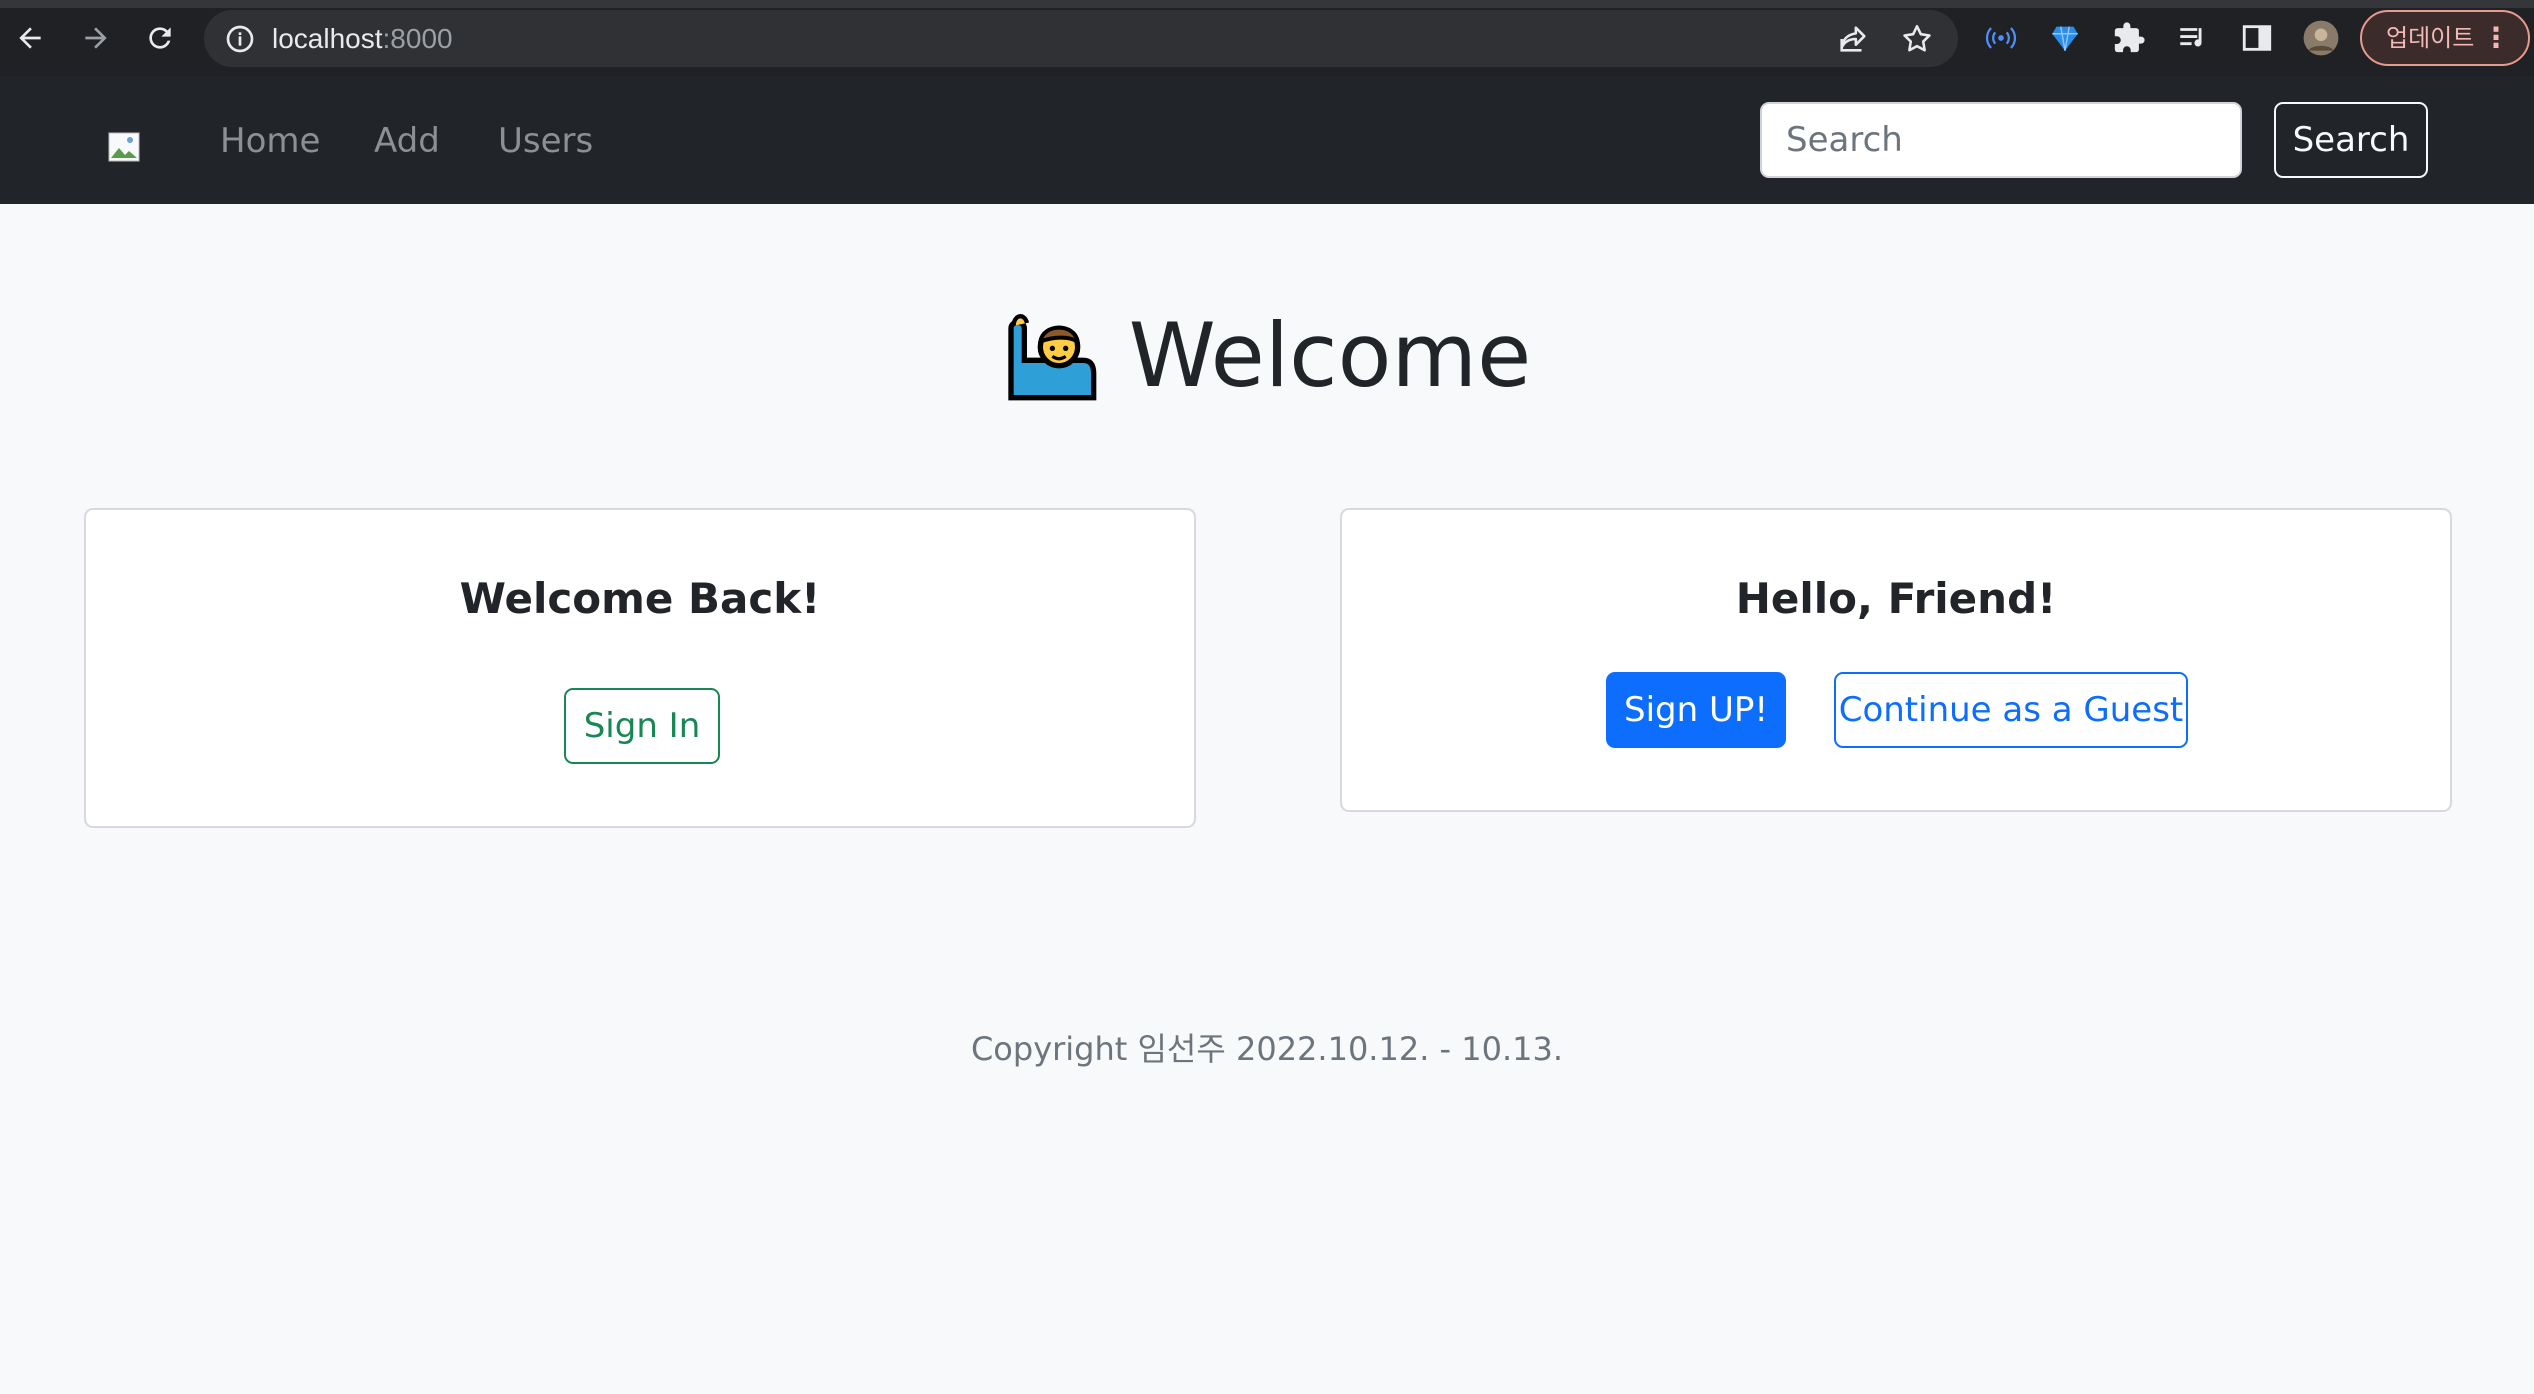  I want to click on share-icon, so click(1853, 39).